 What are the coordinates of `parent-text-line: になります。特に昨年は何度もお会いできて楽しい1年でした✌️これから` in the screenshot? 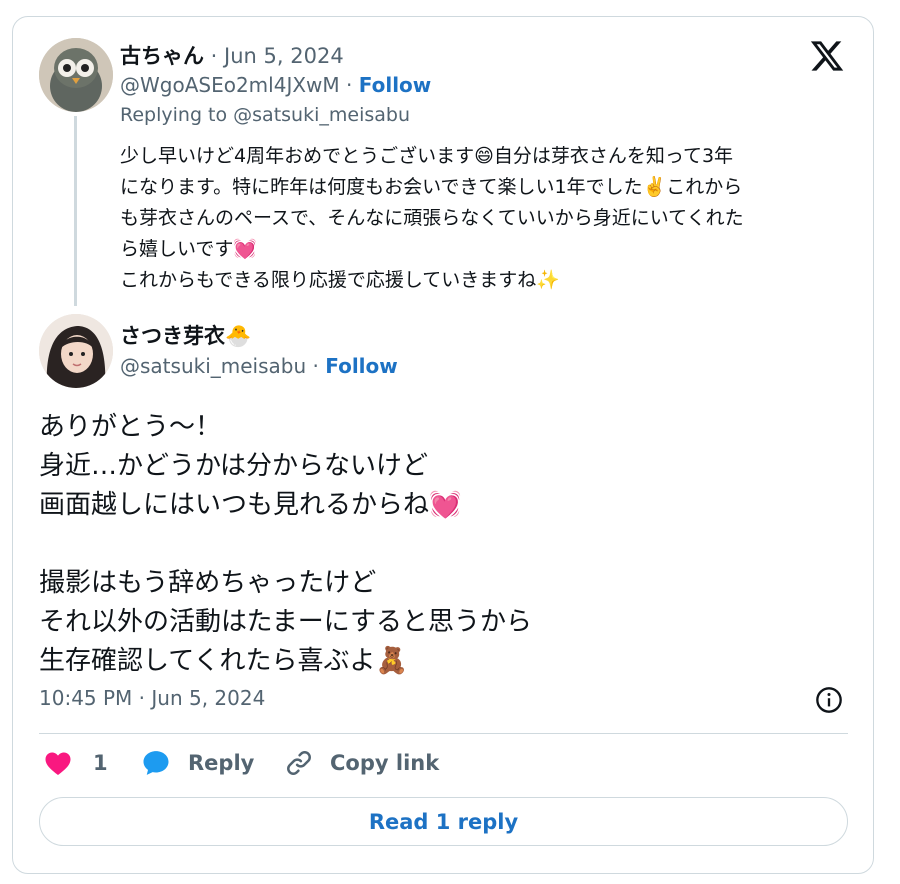 It's located at (431, 187).